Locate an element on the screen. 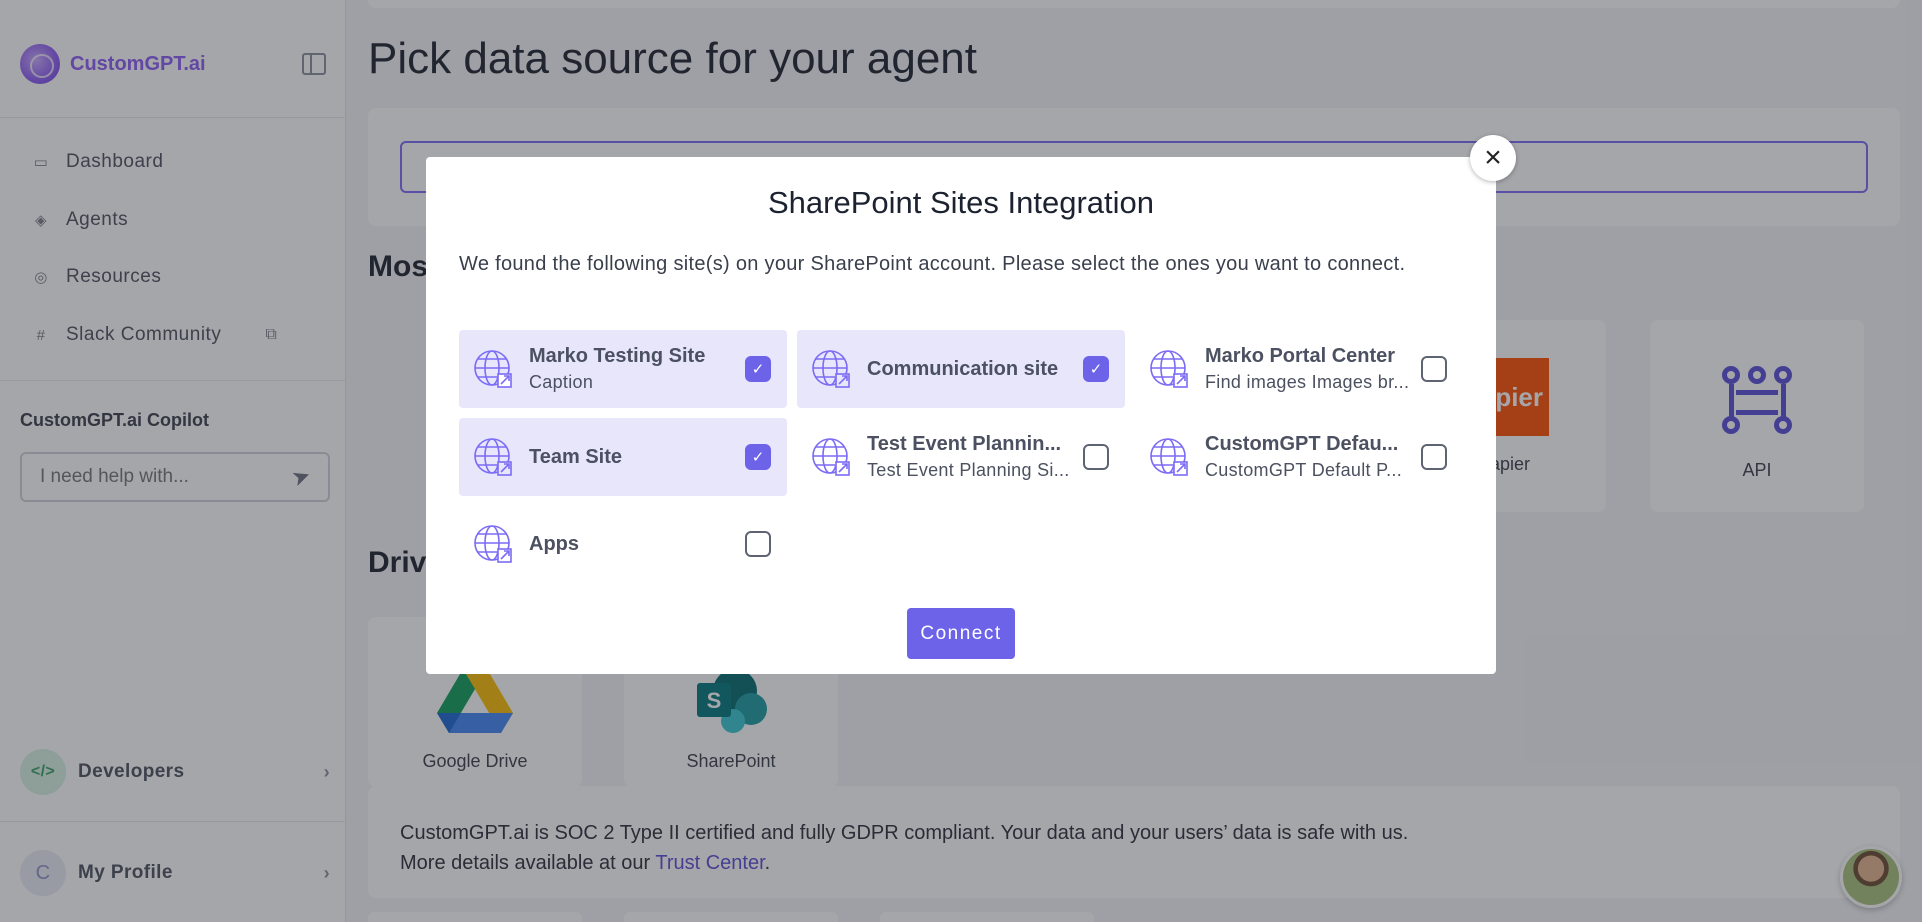 This screenshot has height=922, width=1922. site-name: Marko Testing Site is located at coordinates (617, 356).